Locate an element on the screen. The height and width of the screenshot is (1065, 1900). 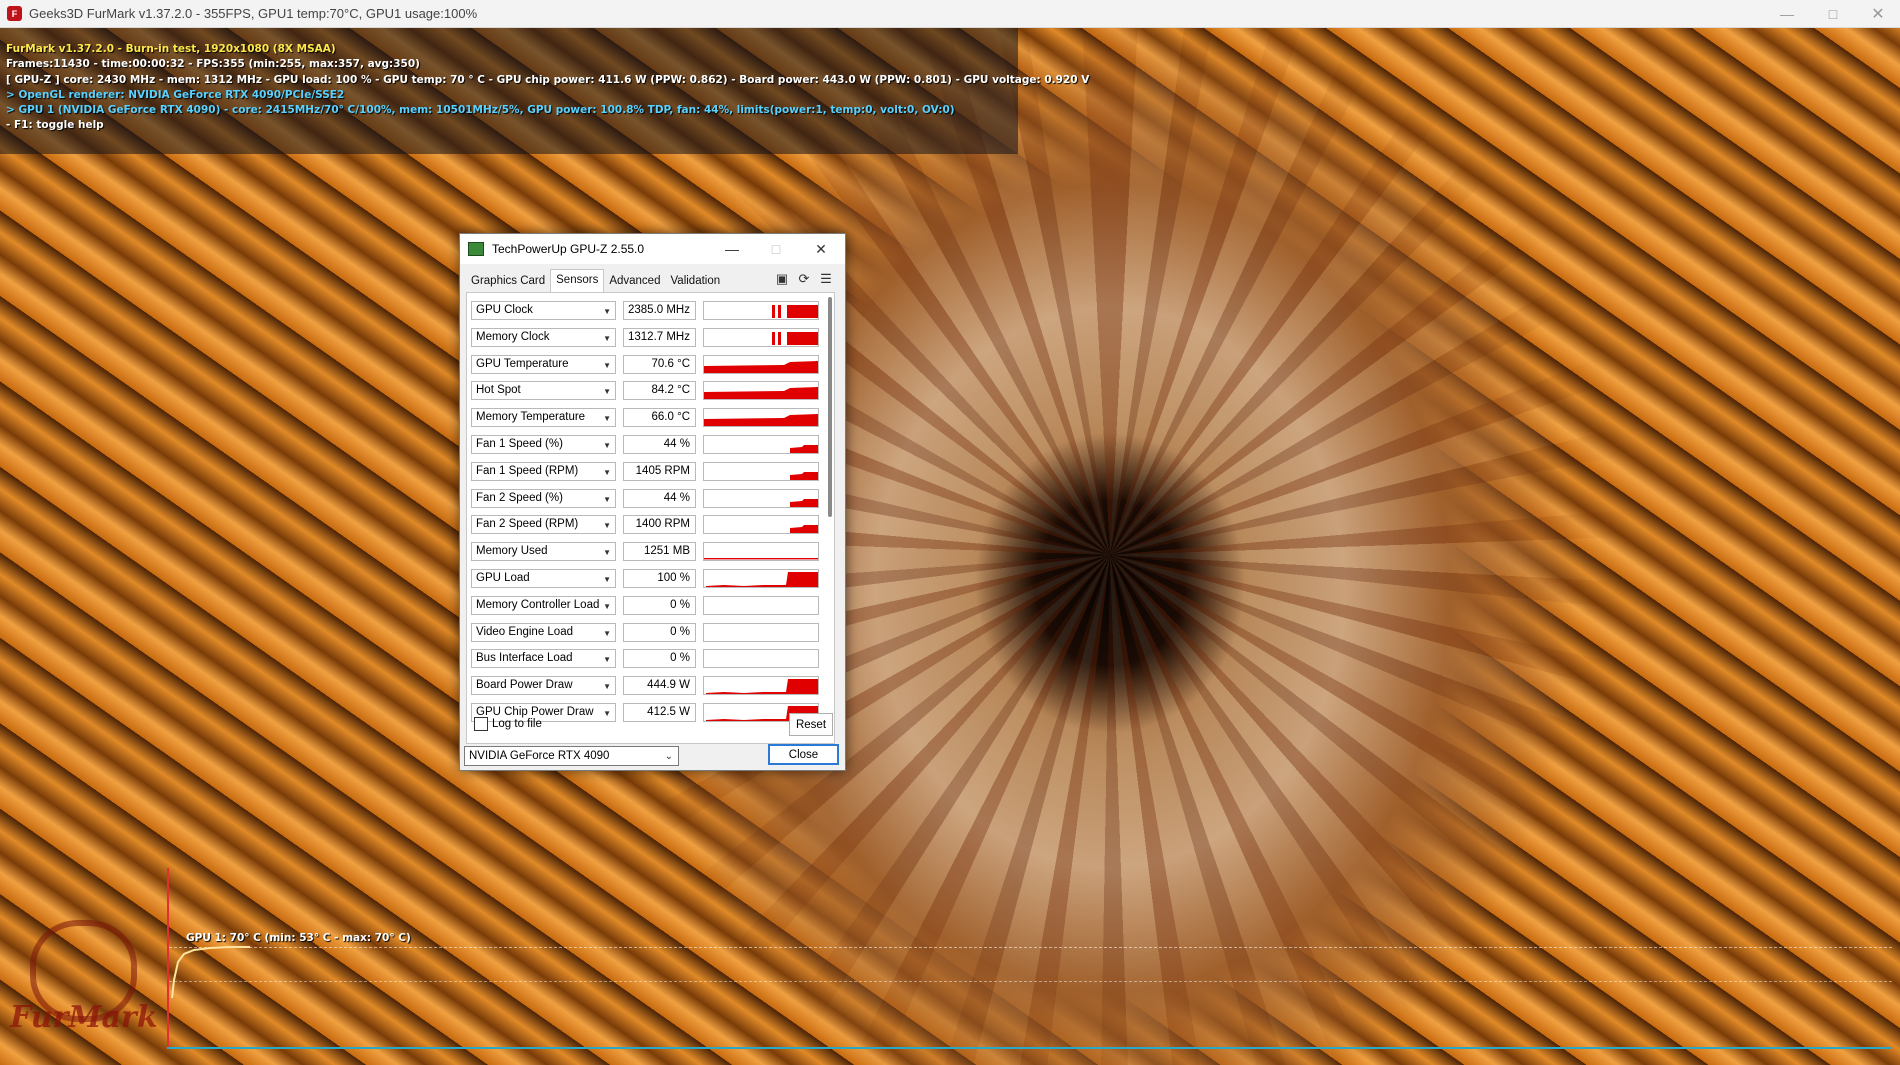
sensor-row: Board Power Draw ▼ 444.9 W is located at coordinates (645, 686).